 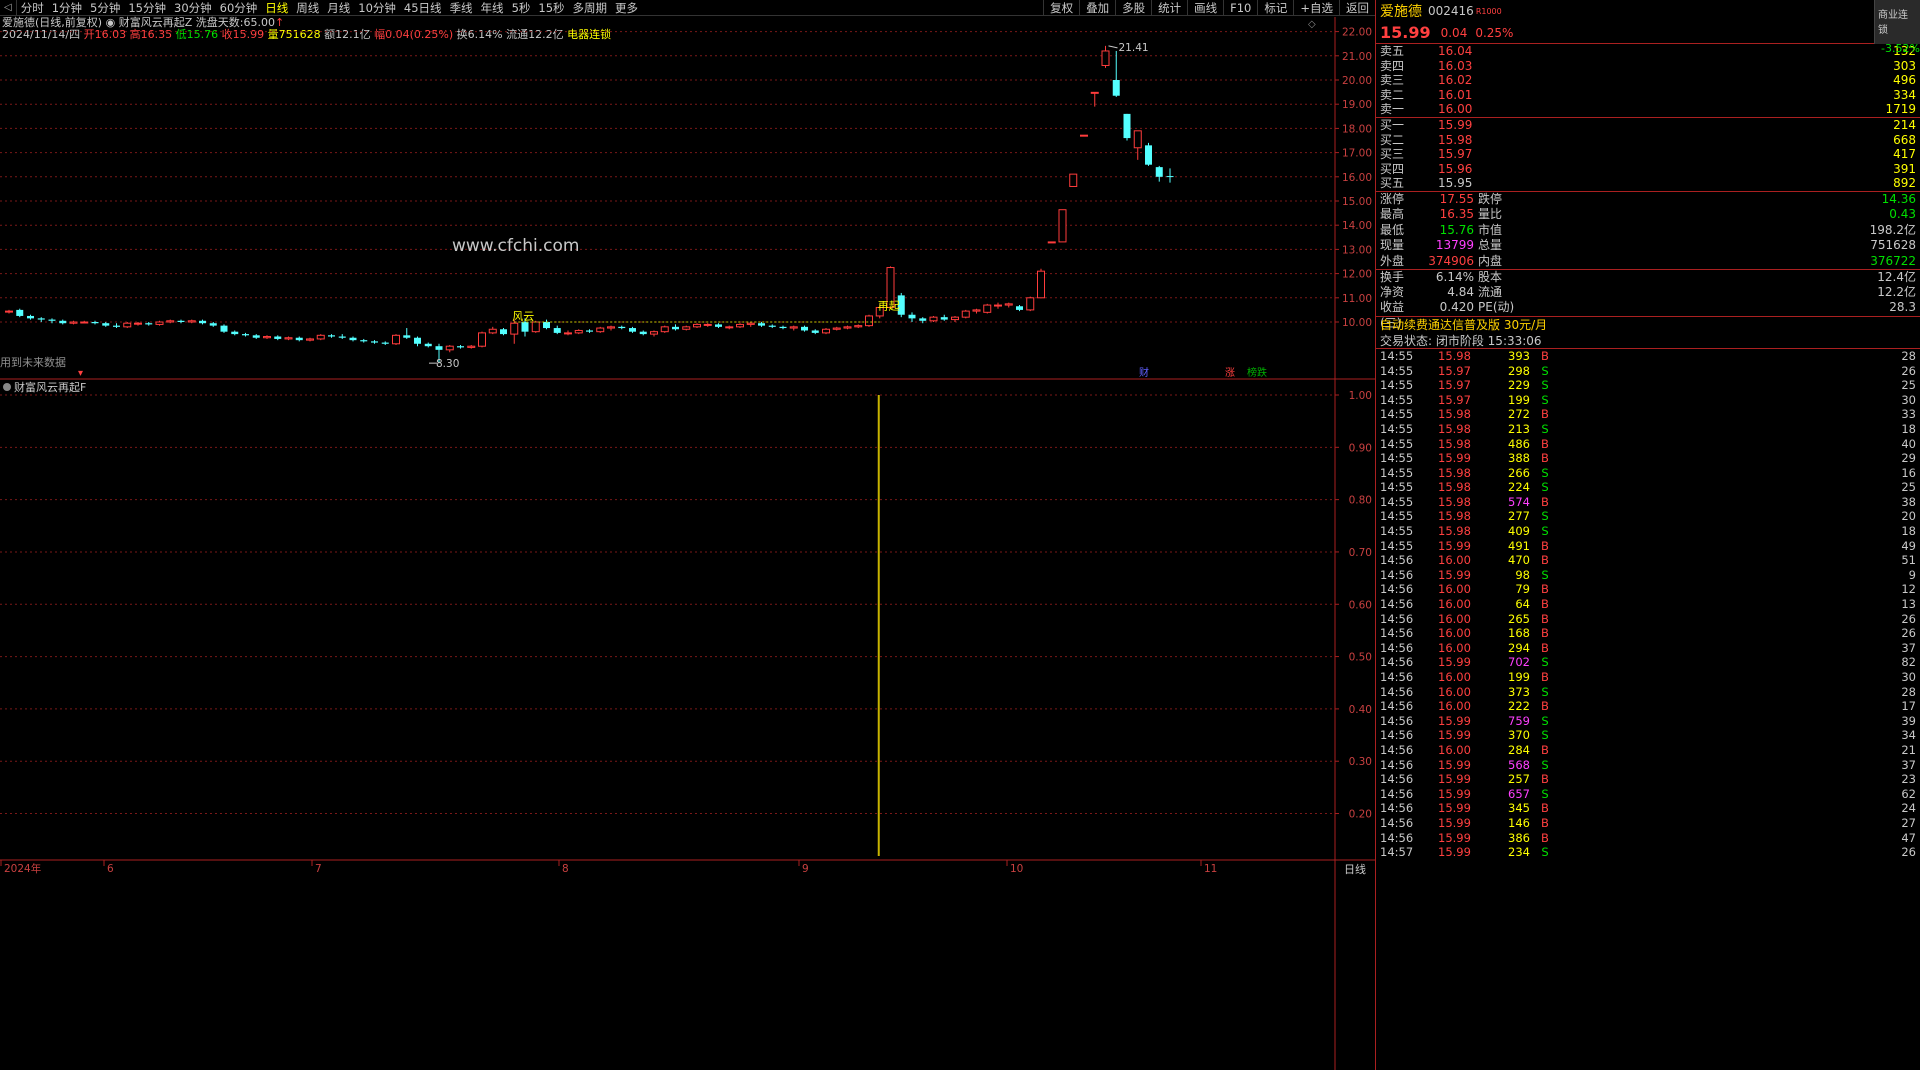 What do you see at coordinates (551, 8) in the screenshot?
I see `period-tab: 15秒` at bounding box center [551, 8].